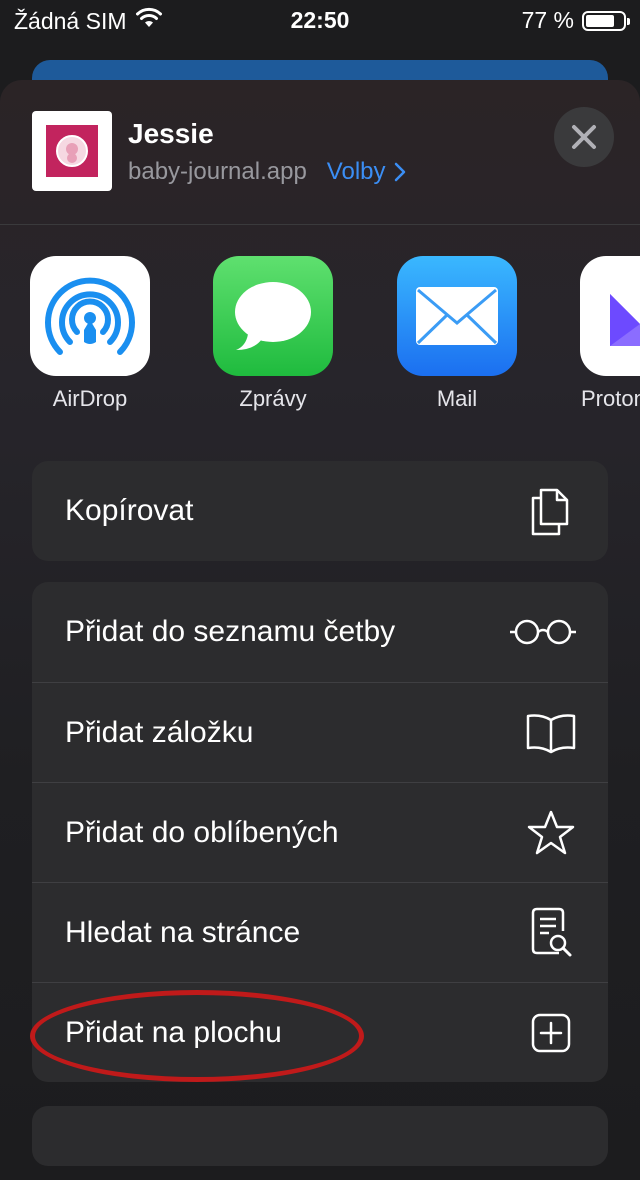 The width and height of the screenshot is (640, 1180). What do you see at coordinates (610, 316) in the screenshot?
I see `proton-icon` at bounding box center [610, 316].